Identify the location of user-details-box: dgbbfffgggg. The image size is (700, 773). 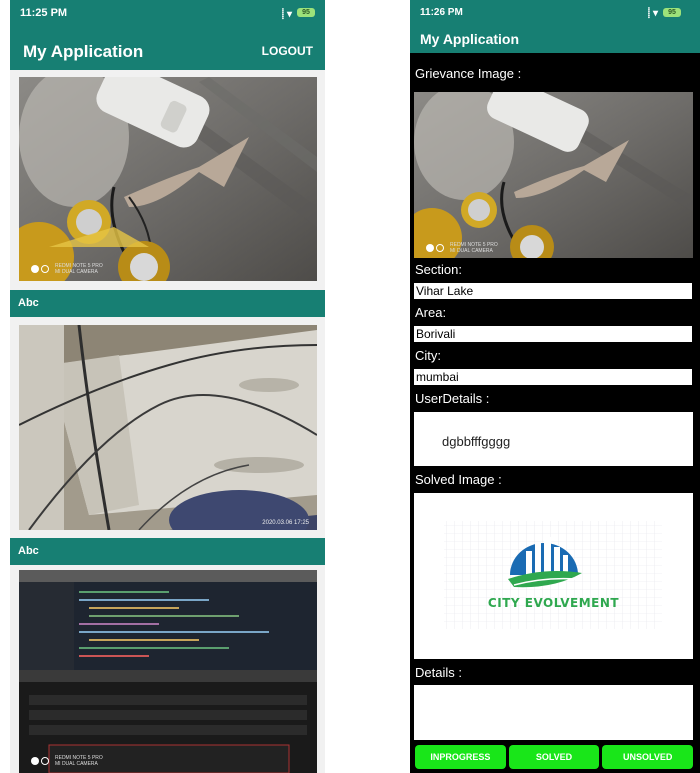
(553, 439).